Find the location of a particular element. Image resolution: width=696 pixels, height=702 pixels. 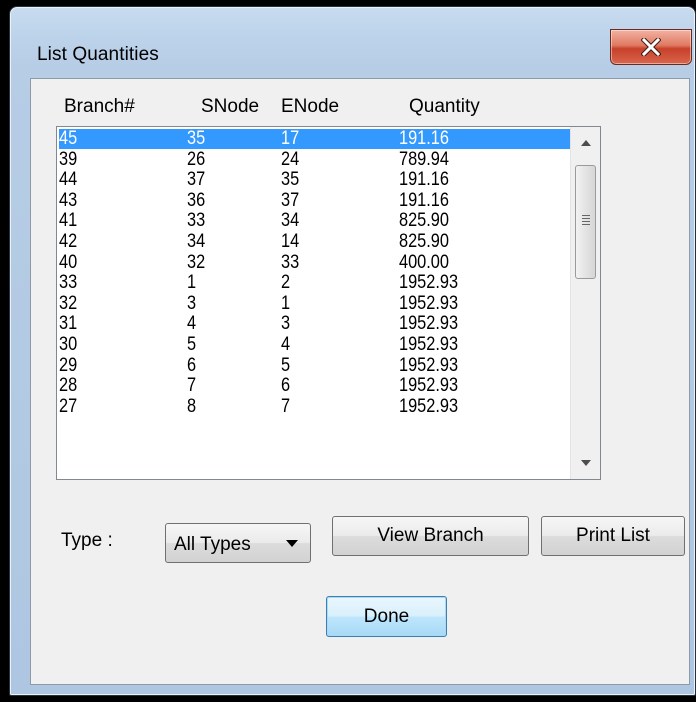

enode-cell: 6 is located at coordinates (286, 386).